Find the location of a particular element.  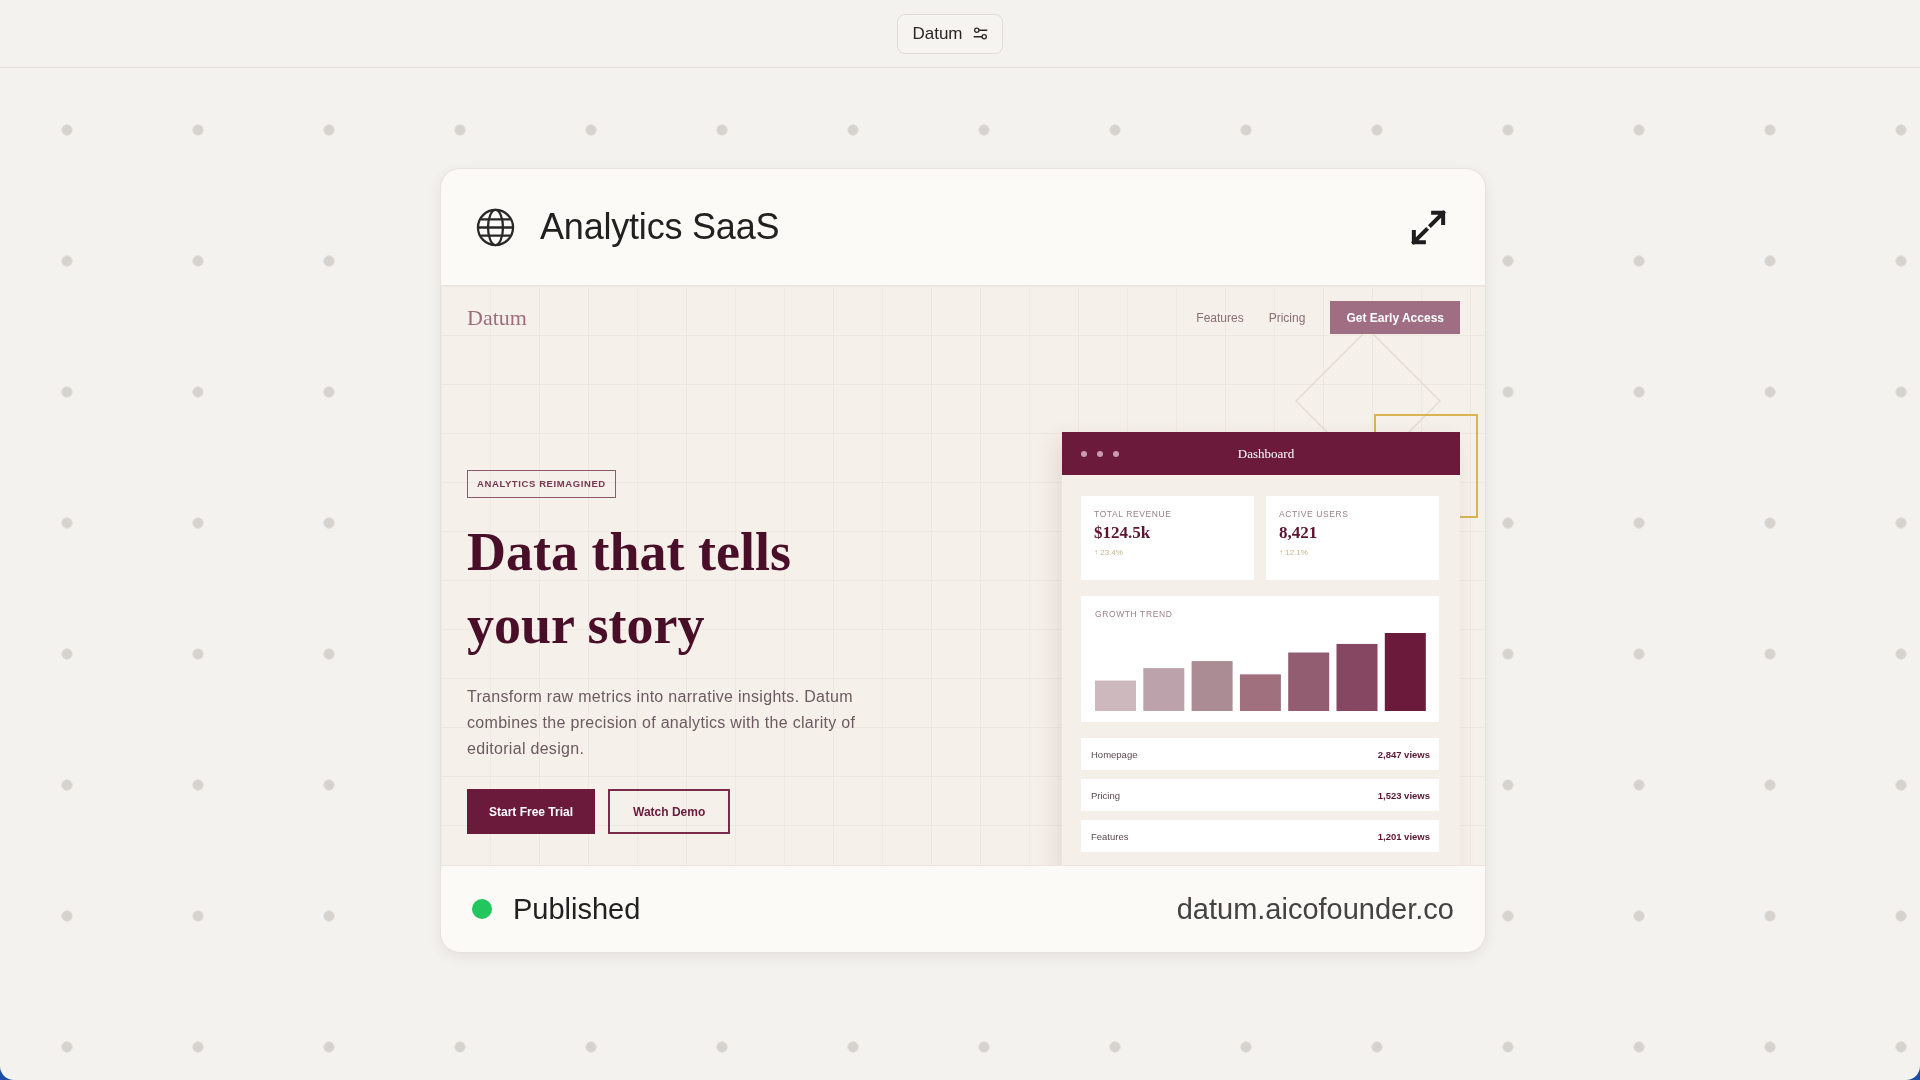

page-views: 1,523 views is located at coordinates (1403, 795).